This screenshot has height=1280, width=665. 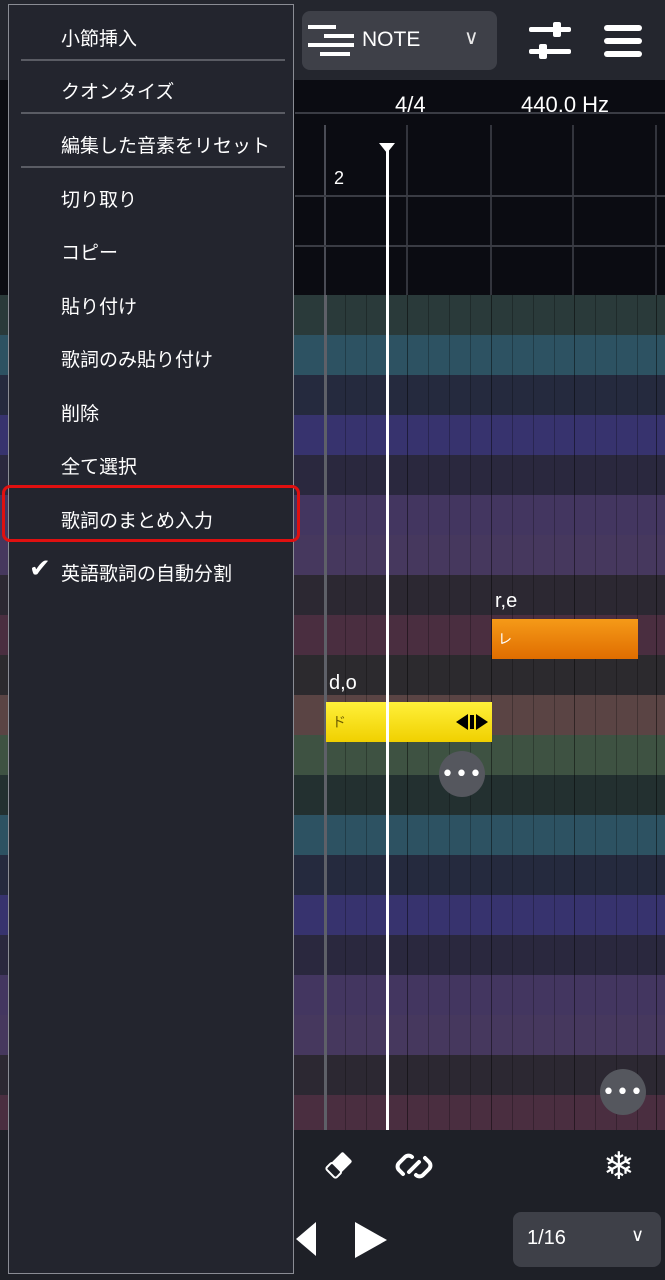 I want to click on playhead-line, so click(x=387, y=637).